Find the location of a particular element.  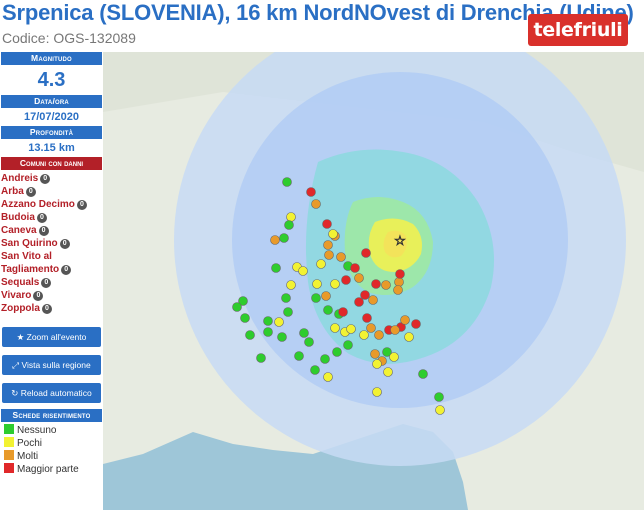

legend-label: Schede risentimento is located at coordinates (51, 415).